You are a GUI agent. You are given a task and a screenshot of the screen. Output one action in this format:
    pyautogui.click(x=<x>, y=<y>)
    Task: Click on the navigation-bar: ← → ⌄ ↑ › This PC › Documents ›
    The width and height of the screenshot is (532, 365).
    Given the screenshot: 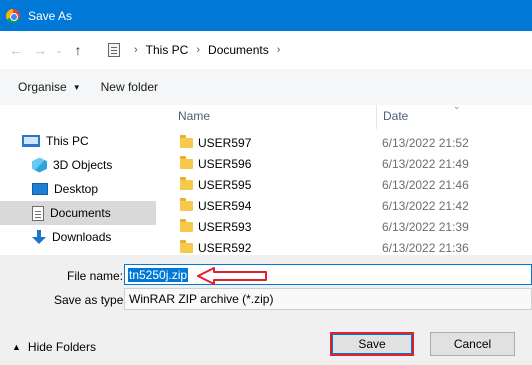 What is the action you would take?
    pyautogui.click(x=266, y=50)
    